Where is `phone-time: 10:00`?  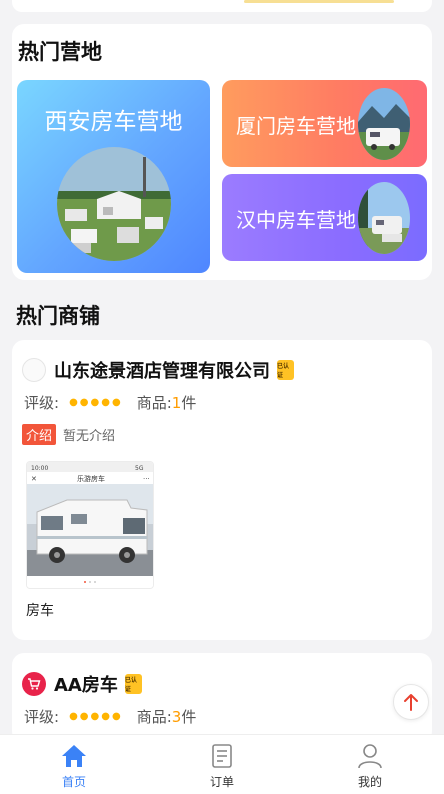
phone-time: 10:00 is located at coordinates (39, 468).